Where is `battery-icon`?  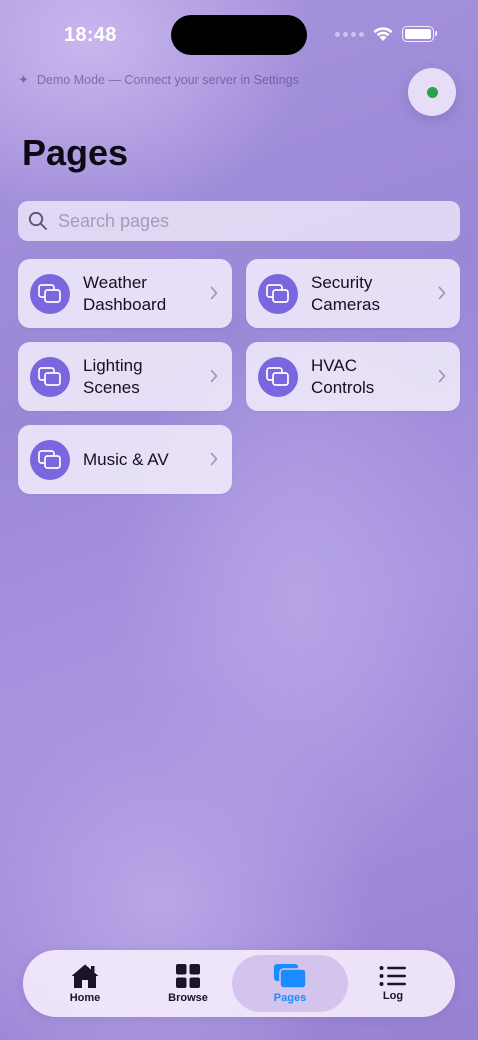 battery-icon is located at coordinates (419, 34).